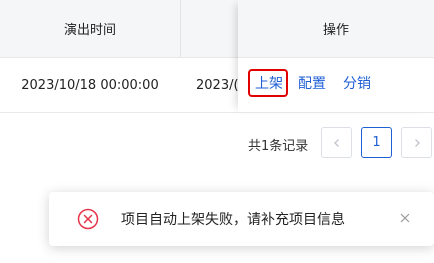  I want to click on toast-close-button, so click(405, 218).